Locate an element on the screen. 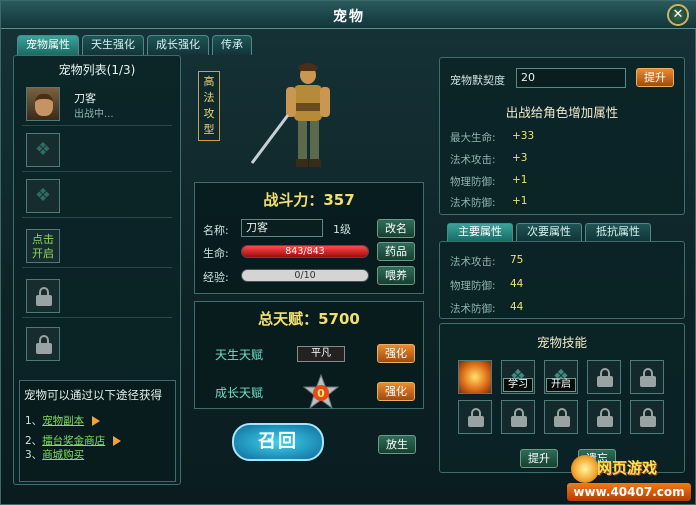 The height and width of the screenshot is (505, 696). tab-secondary-attributes: 次要属性 is located at coordinates (549, 232).